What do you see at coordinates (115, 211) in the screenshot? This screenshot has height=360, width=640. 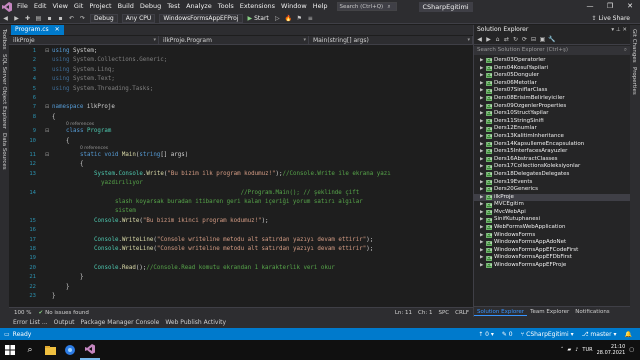 I see `code-line: sistem` at bounding box center [115, 211].